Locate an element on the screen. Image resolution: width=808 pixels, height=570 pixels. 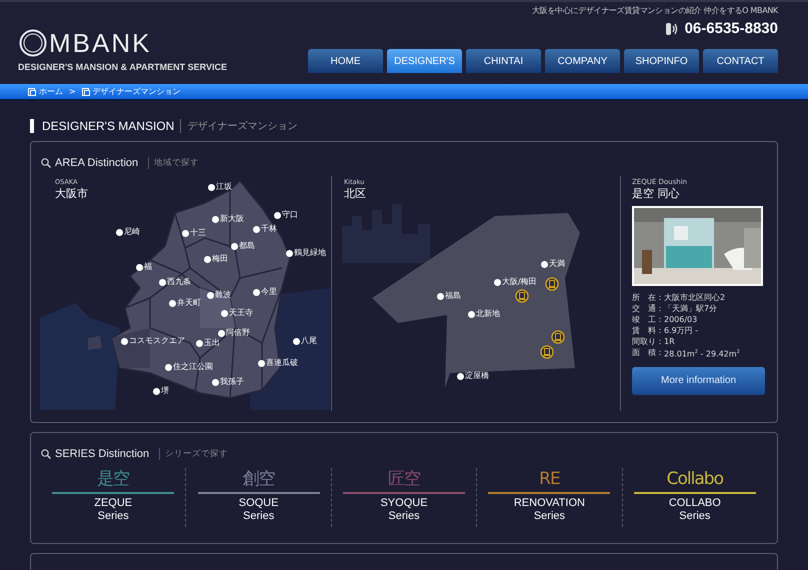
page-subtitle: デザイナーズマンション is located at coordinates (239, 126).